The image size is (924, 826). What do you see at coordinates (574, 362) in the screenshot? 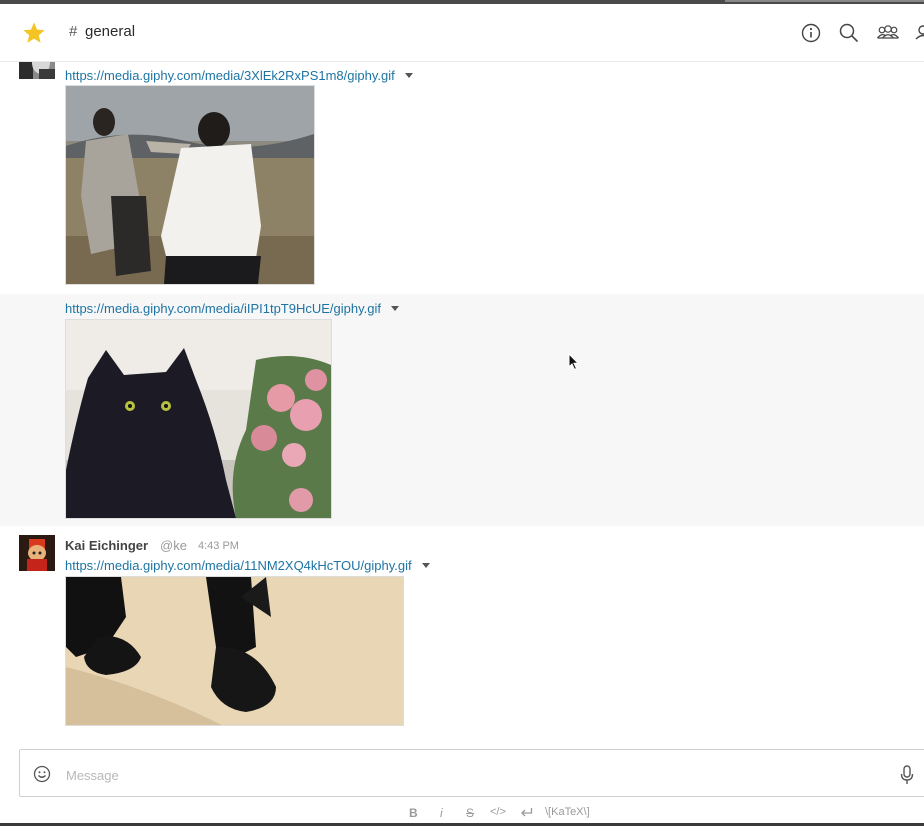
I see `mouse-cursor-icon` at bounding box center [574, 362].